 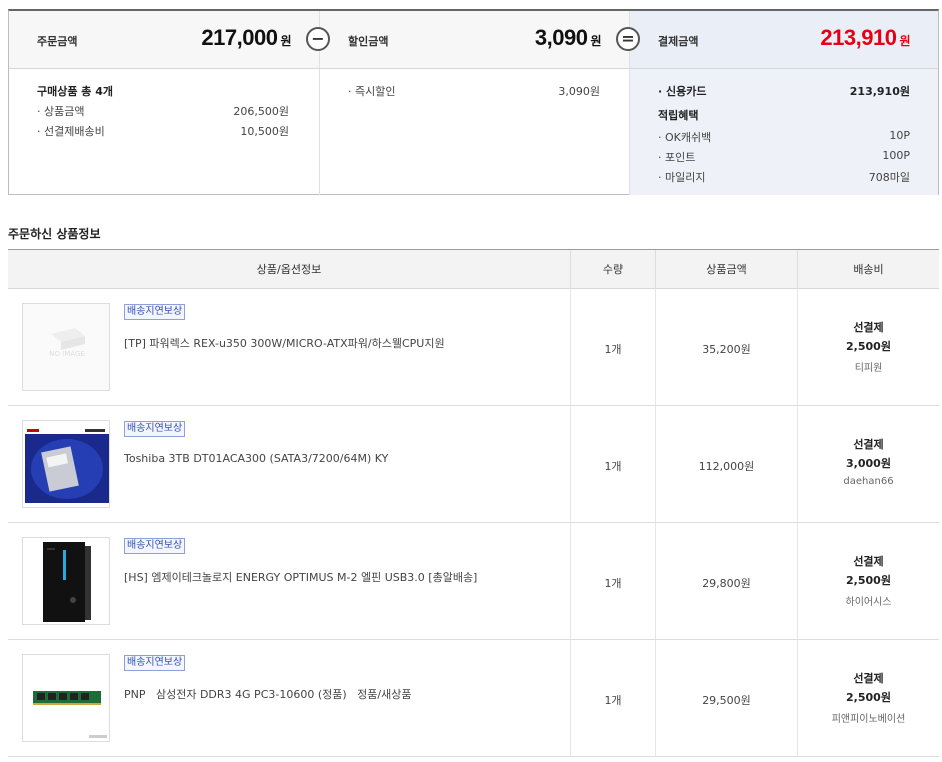 I want to click on detail-label: · 즉시할인, so click(x=372, y=91).